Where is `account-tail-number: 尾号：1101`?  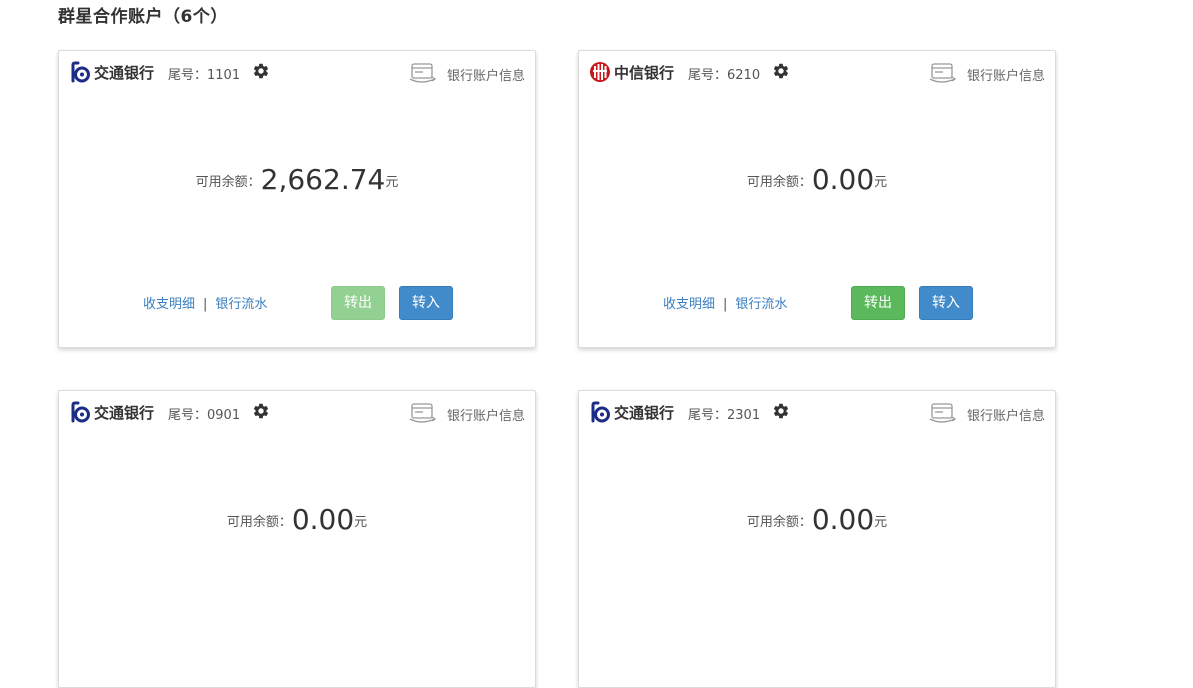
account-tail-number: 尾号：1101 is located at coordinates (204, 75).